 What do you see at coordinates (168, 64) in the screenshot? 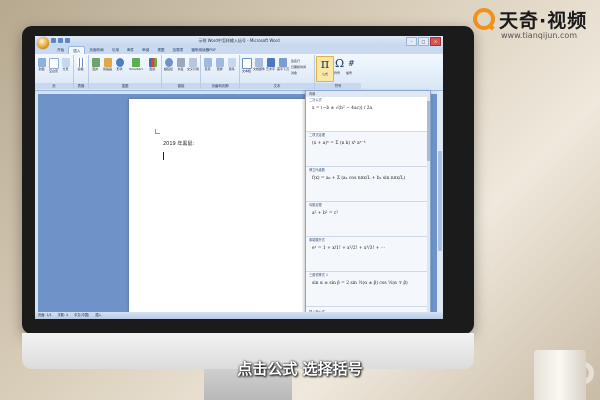
I see `hyperlink-button: 超链接` at bounding box center [168, 64].